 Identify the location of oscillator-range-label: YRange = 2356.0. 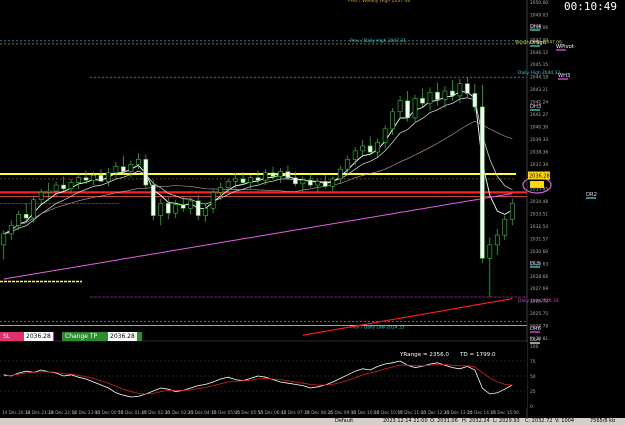
(424, 355).